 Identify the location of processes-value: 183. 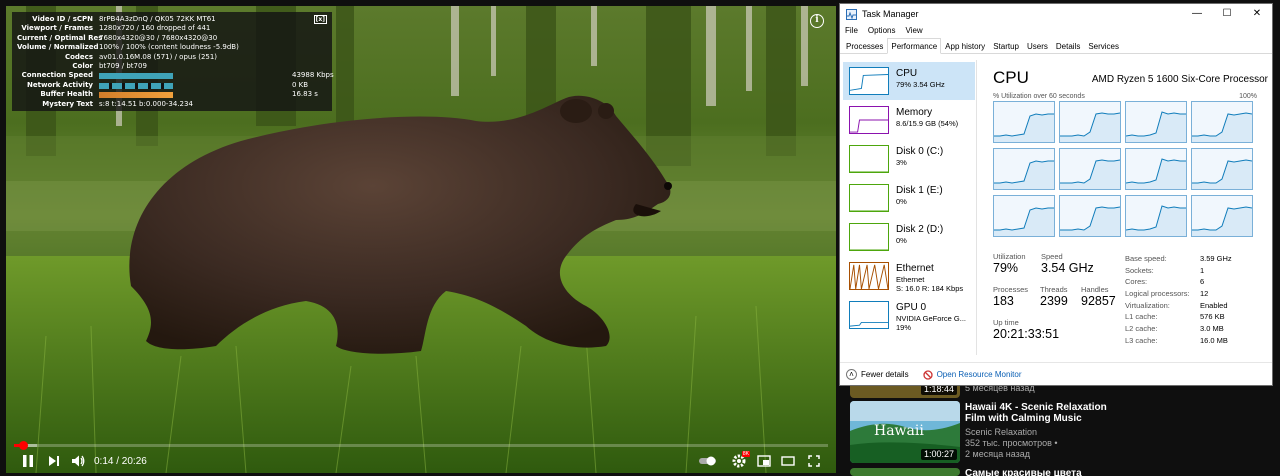
(1003, 301).